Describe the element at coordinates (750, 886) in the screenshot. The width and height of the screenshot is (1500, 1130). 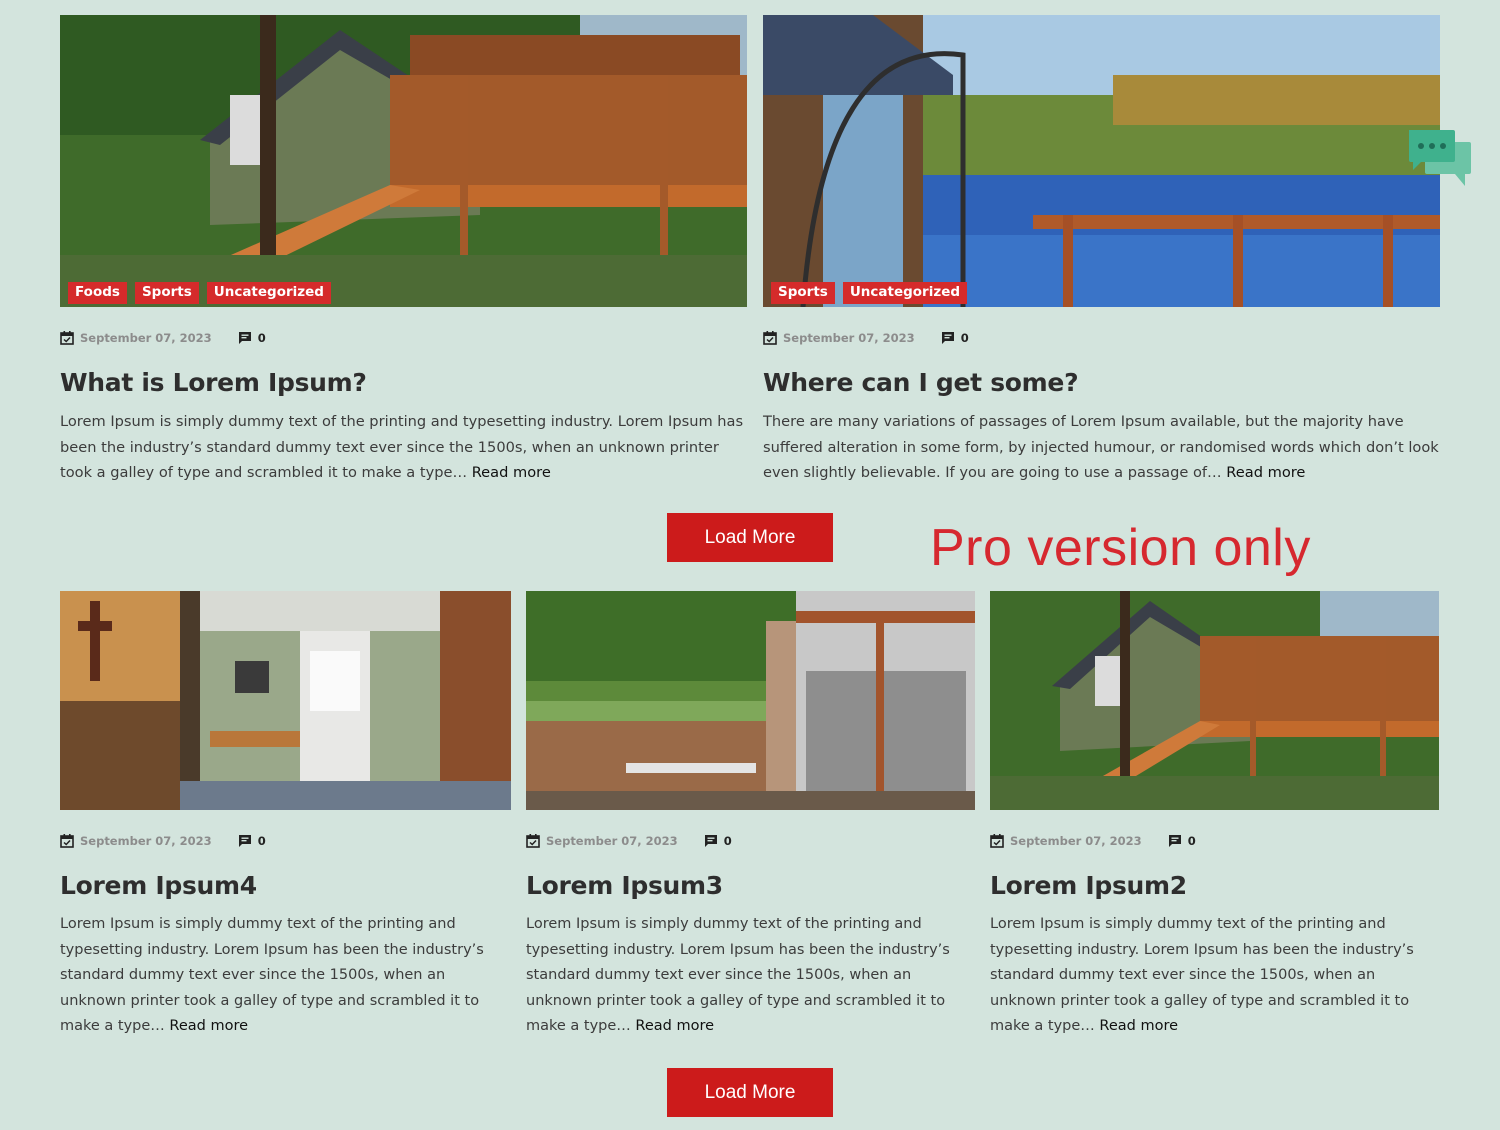
I see `post-title: Lorem Ipsum3` at that location.